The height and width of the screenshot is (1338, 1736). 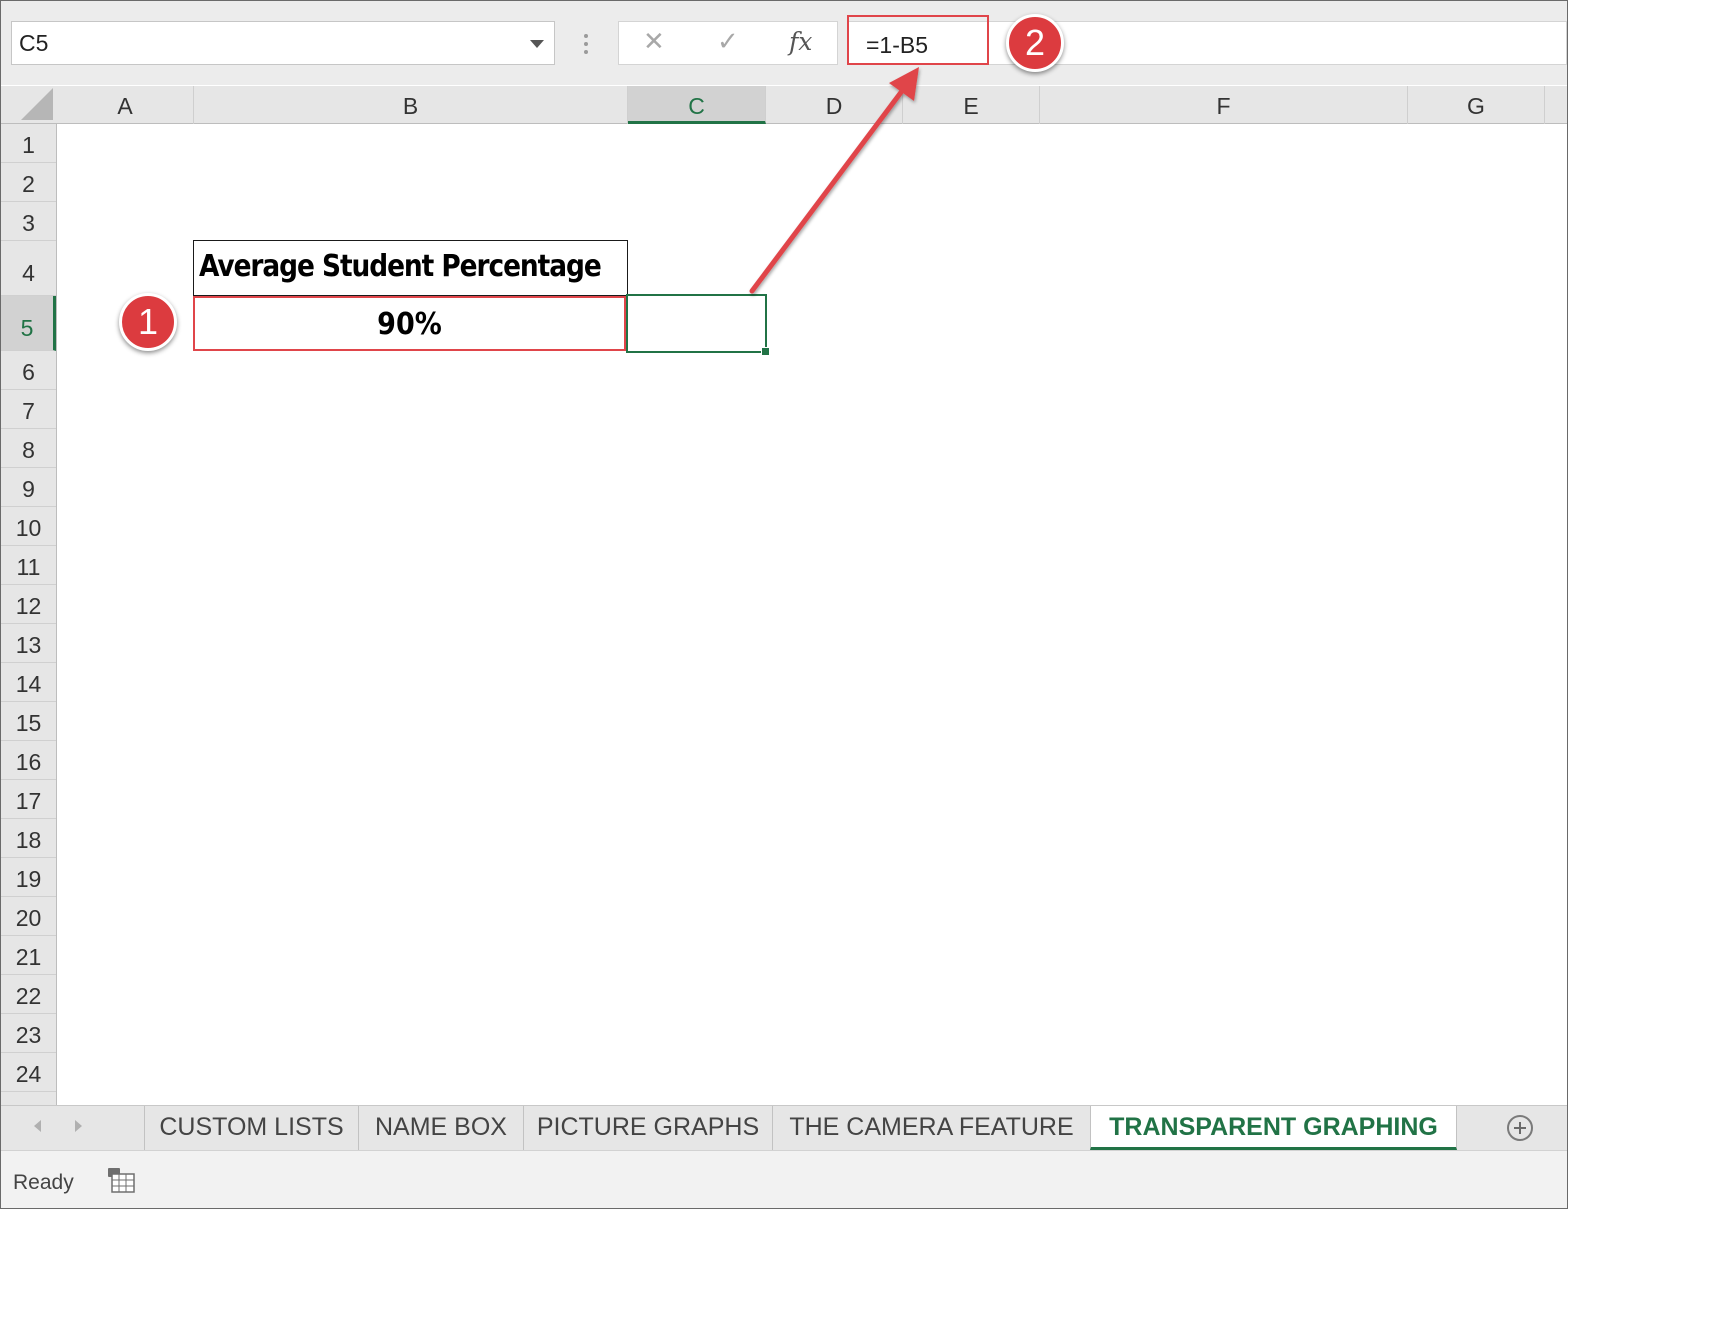 I want to click on row-header: 16, so click(x=28, y=760).